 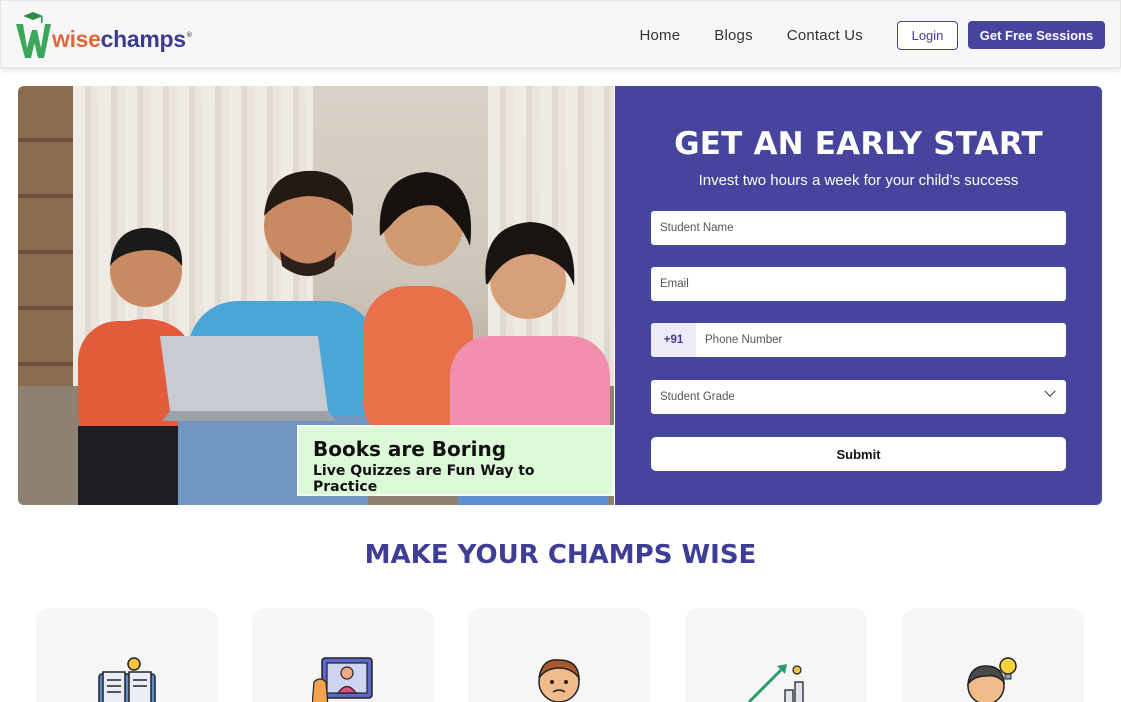 I want to click on section-title: MAKE YOUR CHAMPS WISE, so click(x=560, y=555).